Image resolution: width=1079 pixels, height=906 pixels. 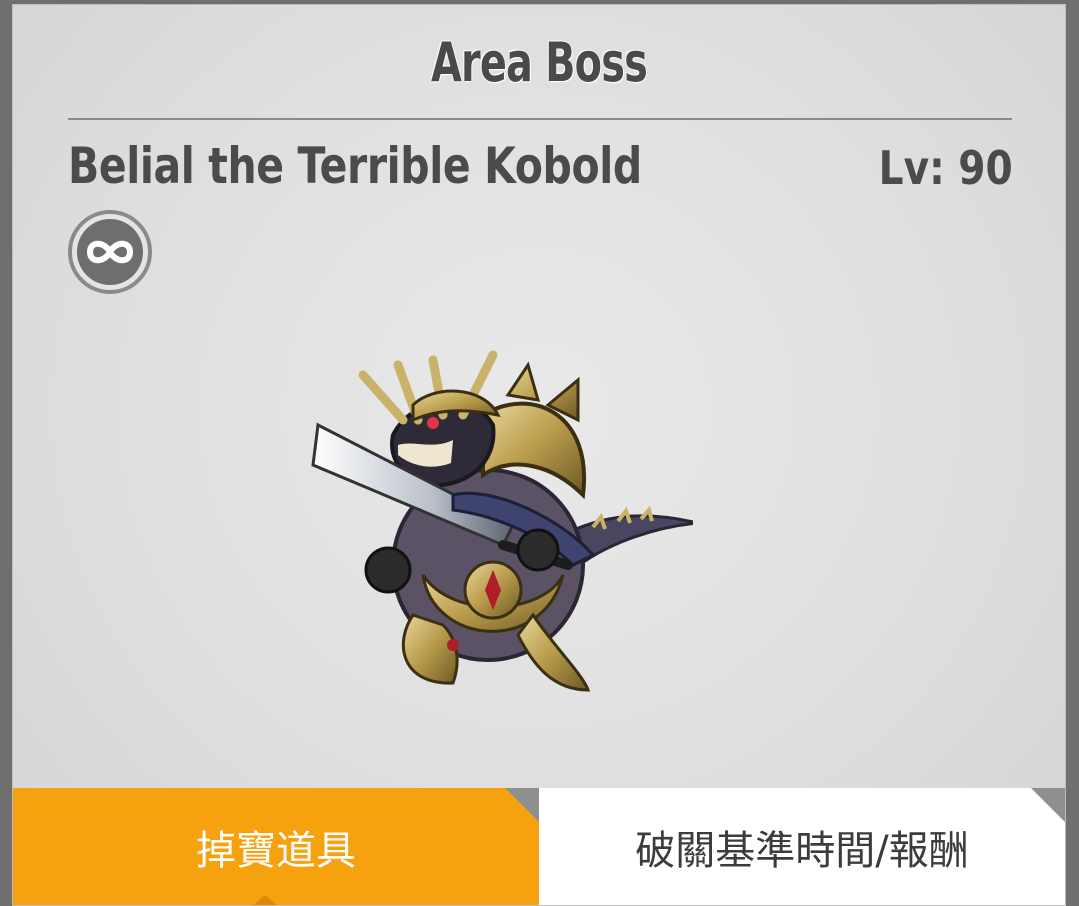 I want to click on tab-drop-items: 掉寶道具, so click(x=276, y=846).